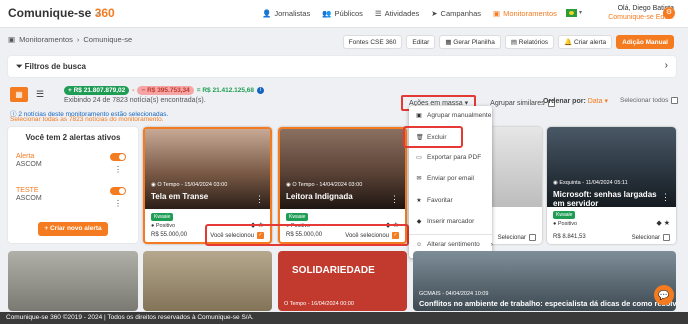  Describe the element at coordinates (73, 197) in the screenshot. I see `alert-item: TESTE ASCOM ⋮` at that location.